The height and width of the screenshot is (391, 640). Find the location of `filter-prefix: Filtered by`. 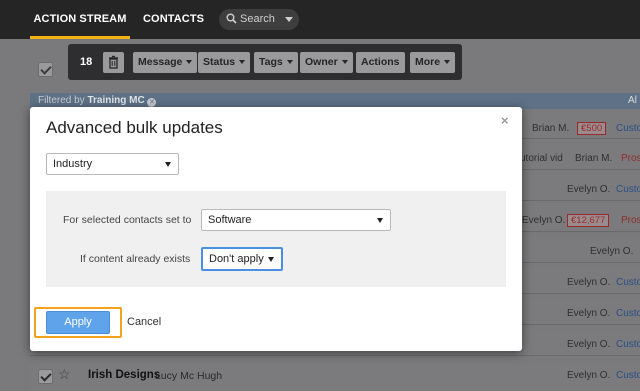

filter-prefix: Filtered by is located at coordinates (61, 100).